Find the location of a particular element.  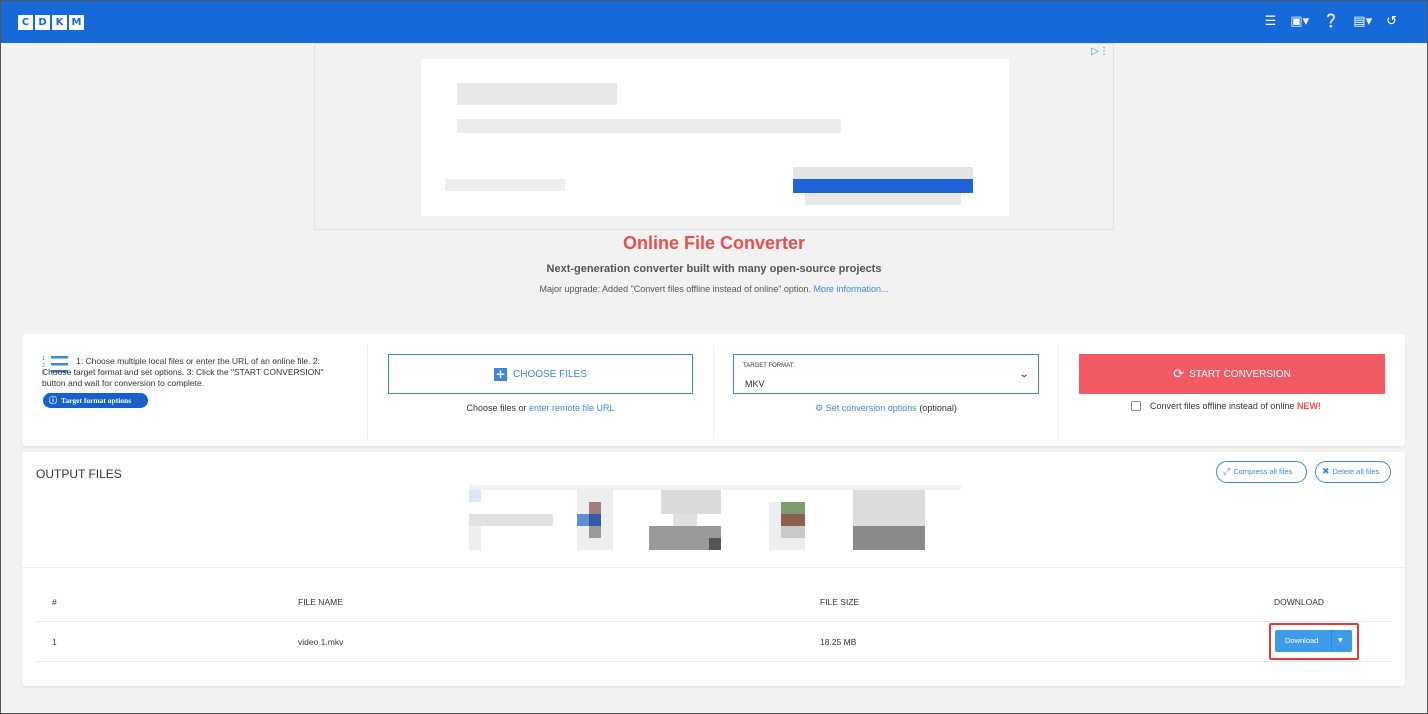

column-header-download: DOWNLOAD is located at coordinates (1299, 602).